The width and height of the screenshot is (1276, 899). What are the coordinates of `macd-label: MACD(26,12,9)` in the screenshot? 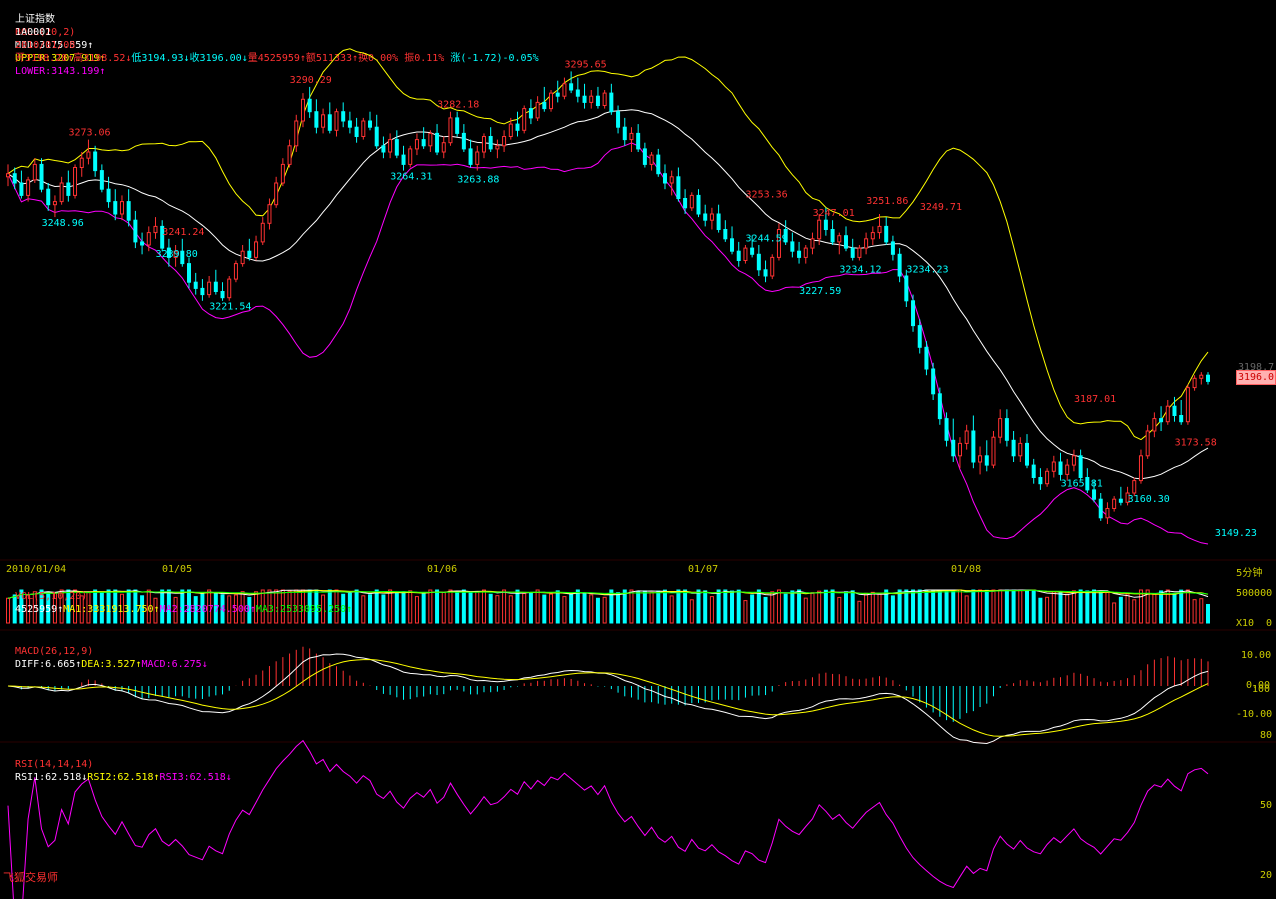 It's located at (54, 651).